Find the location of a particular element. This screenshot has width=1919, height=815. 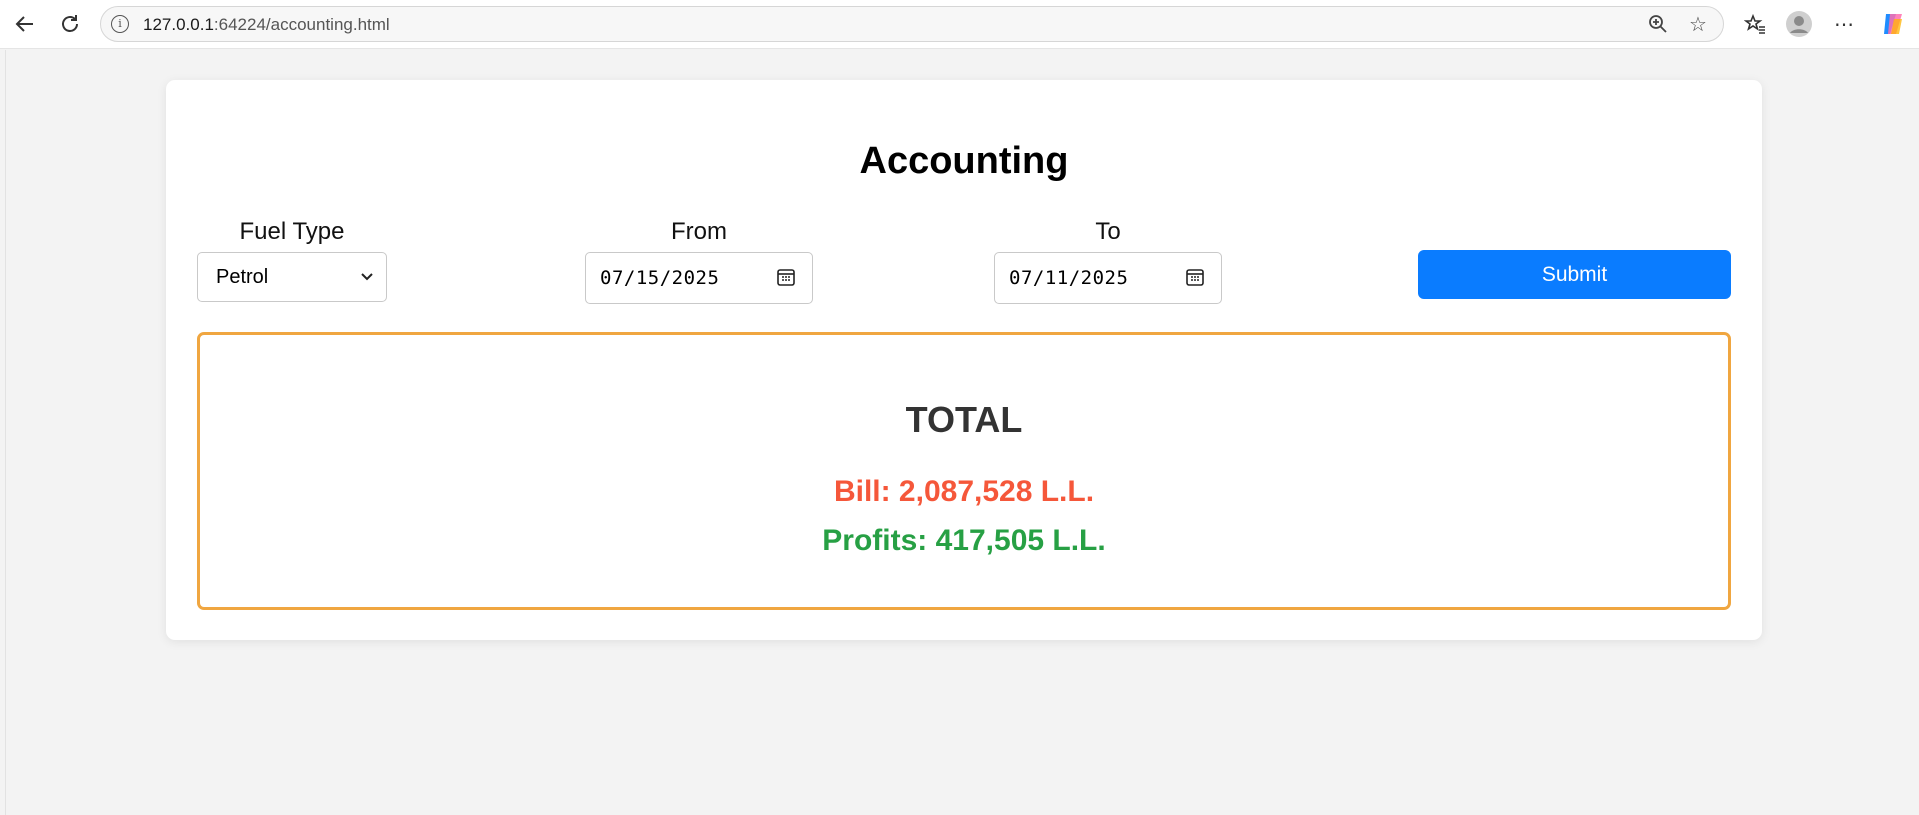

from-date-input: 07/15/2025 is located at coordinates (699, 278).